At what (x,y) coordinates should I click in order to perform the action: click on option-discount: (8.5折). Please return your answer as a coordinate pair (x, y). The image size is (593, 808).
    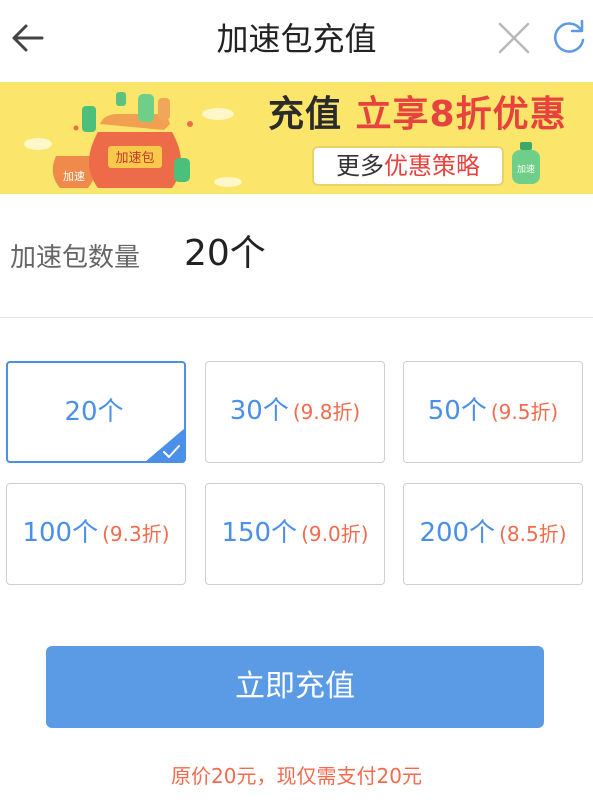
    Looking at the image, I should click on (533, 534).